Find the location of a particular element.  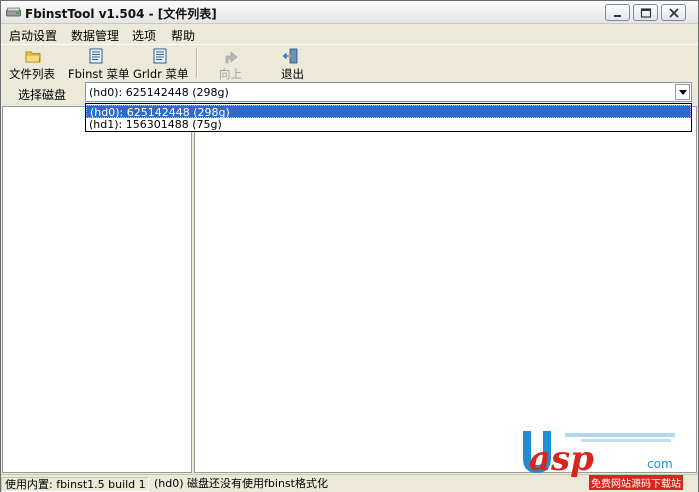

toolbar-separator is located at coordinates (197, 63).